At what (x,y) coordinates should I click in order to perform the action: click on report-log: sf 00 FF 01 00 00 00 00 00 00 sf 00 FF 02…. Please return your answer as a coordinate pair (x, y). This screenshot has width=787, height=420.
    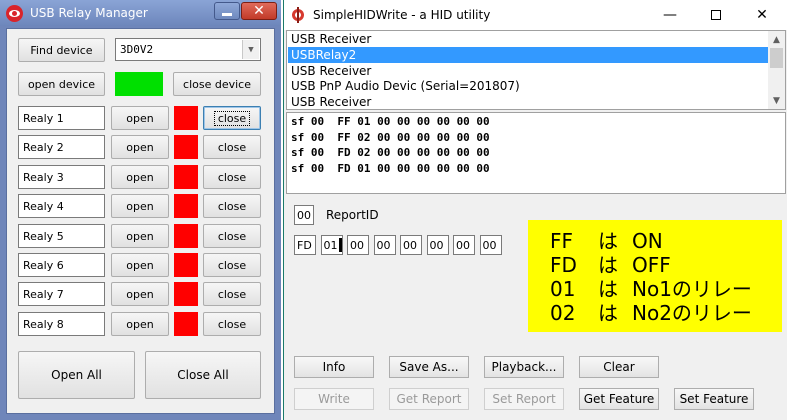
    Looking at the image, I should click on (536, 153).